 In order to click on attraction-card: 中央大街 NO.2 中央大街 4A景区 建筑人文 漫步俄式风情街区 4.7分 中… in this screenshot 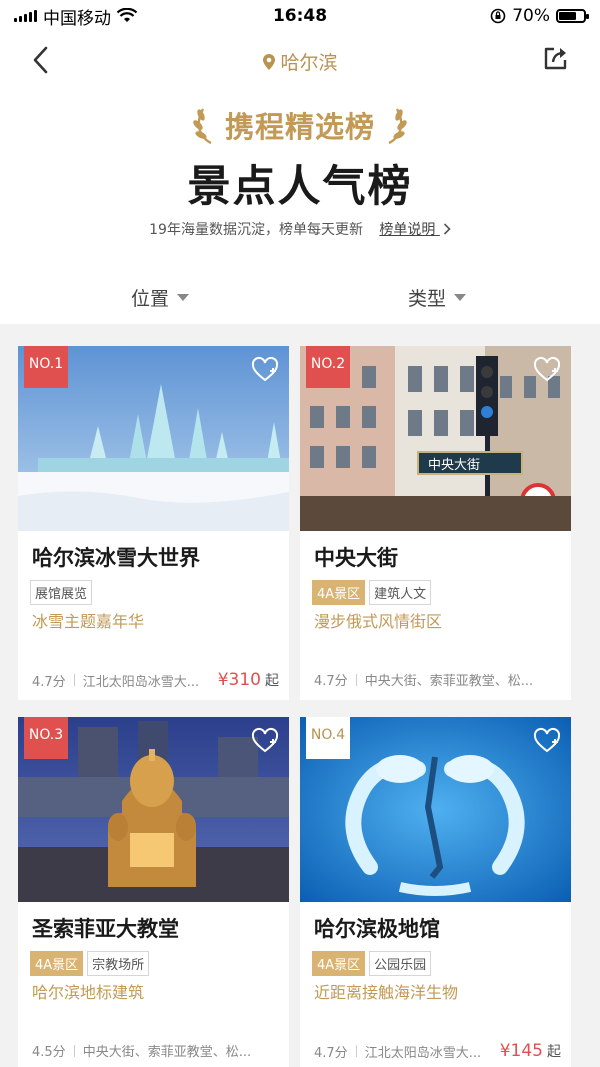, I will do `click(435, 523)`.